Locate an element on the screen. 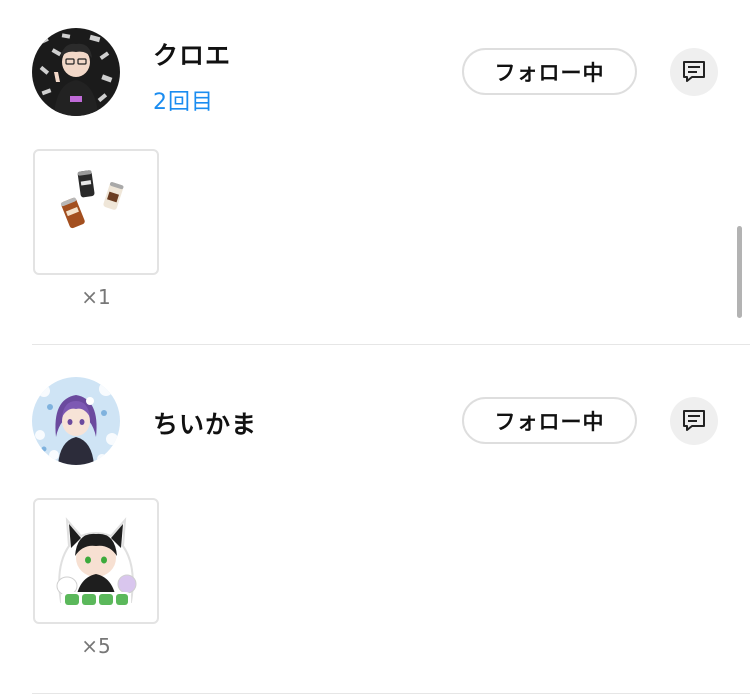 The width and height of the screenshot is (750, 700). teete-sticker-icon is located at coordinates (96, 562).